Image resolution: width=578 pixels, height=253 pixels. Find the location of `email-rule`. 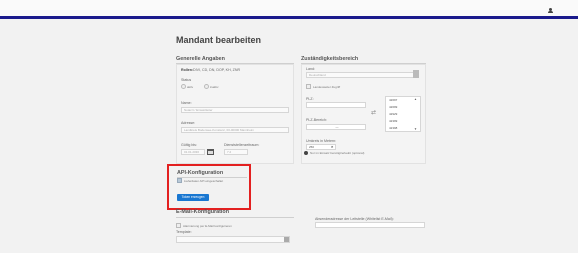

email-rule is located at coordinates (235, 217).